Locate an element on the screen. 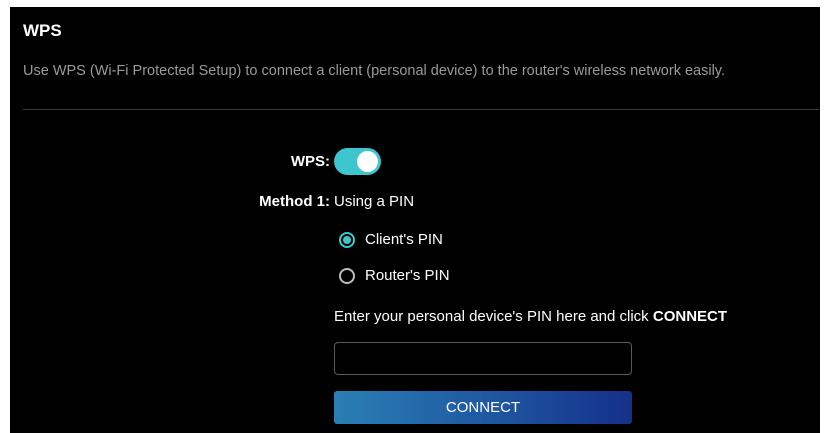 This screenshot has width=827, height=433. pin-instruction-action: CONNECT is located at coordinates (690, 316).